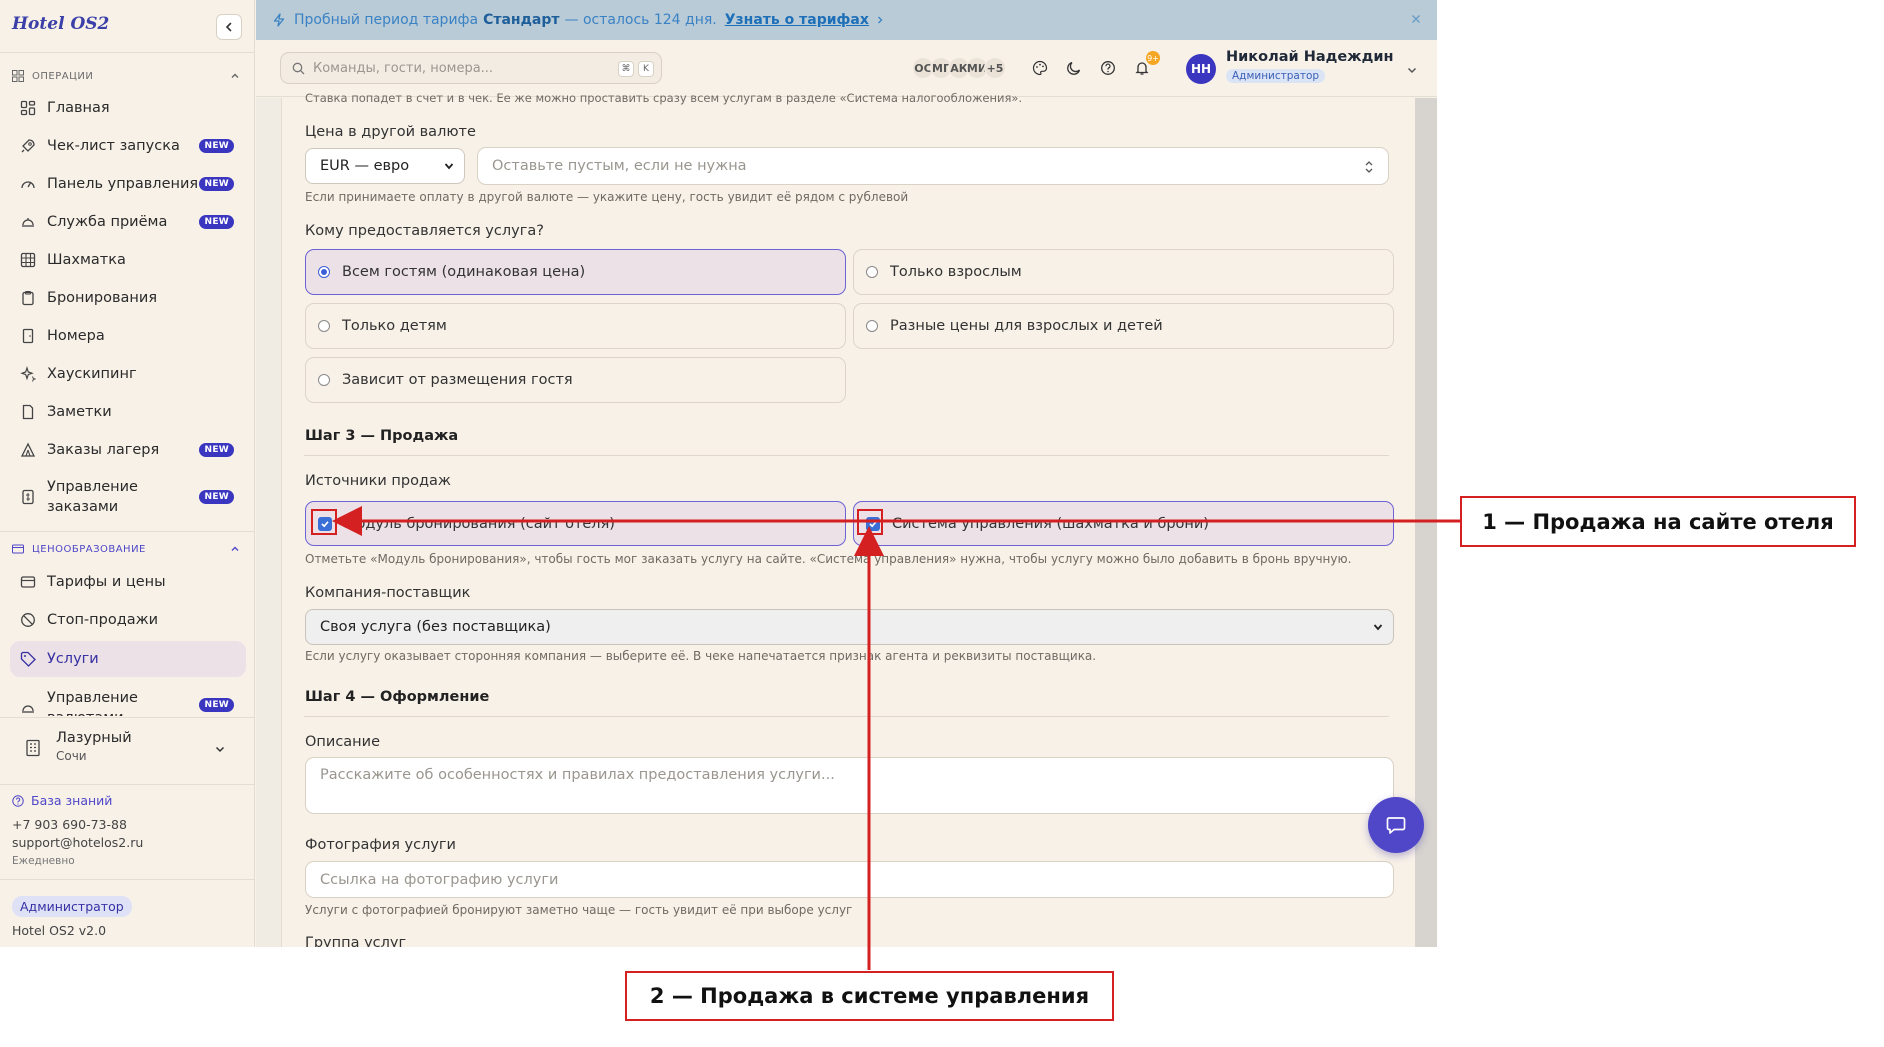 Image resolution: width=1884 pixels, height=1047 pixels. Describe the element at coordinates (324, 522) in the screenshot. I see `highlight-box-booking-checkbox` at that location.